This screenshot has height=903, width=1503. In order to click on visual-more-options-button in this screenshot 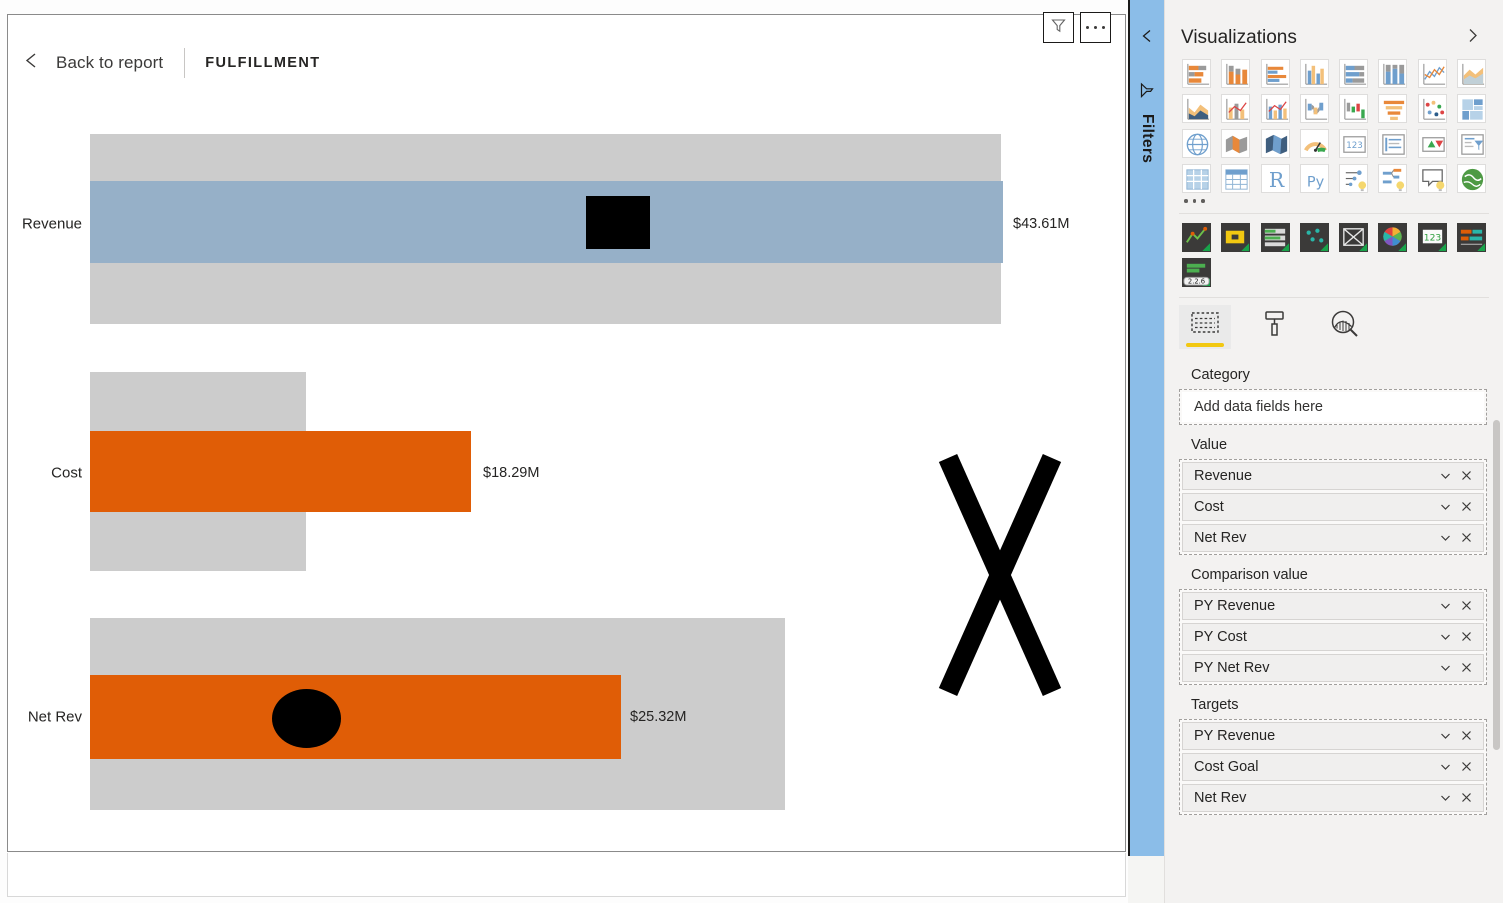, I will do `click(1095, 27)`.